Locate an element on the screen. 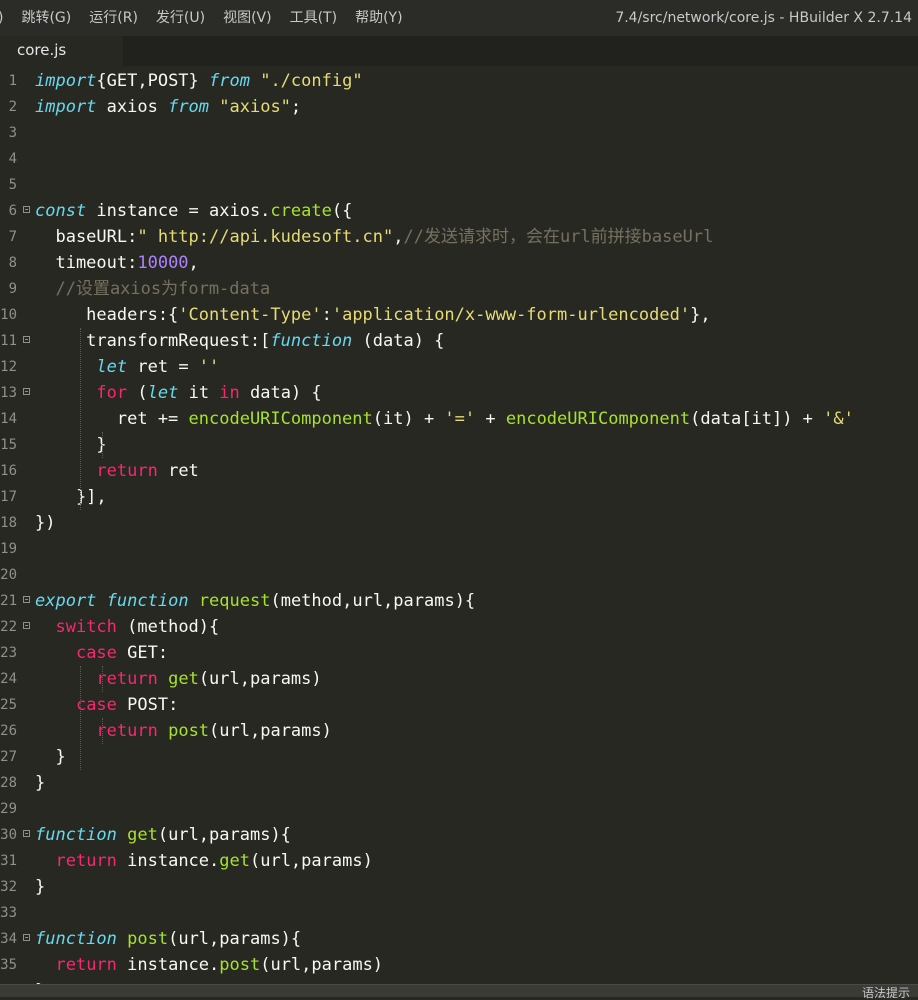  code-line: 34 function post(url,params){ is located at coordinates (459, 939).